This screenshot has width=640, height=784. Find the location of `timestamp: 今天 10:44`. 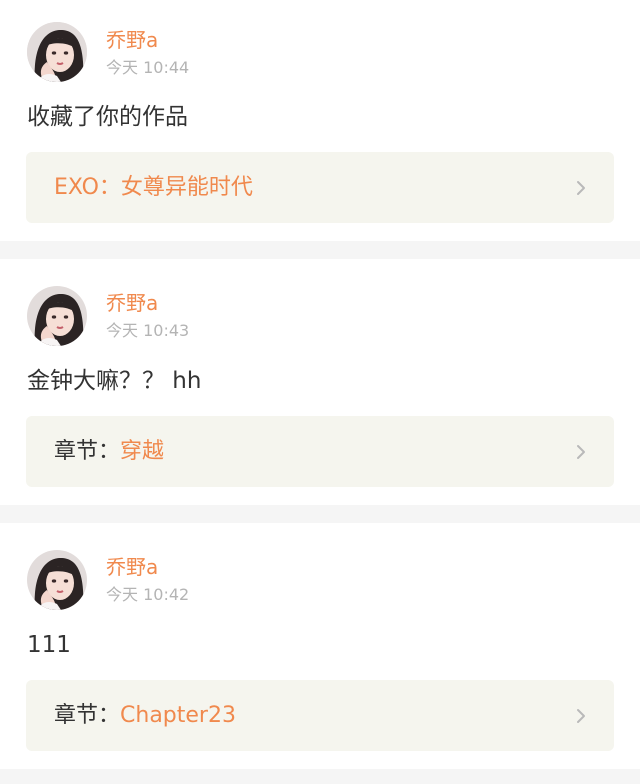

timestamp: 今天 10:44 is located at coordinates (148, 67).